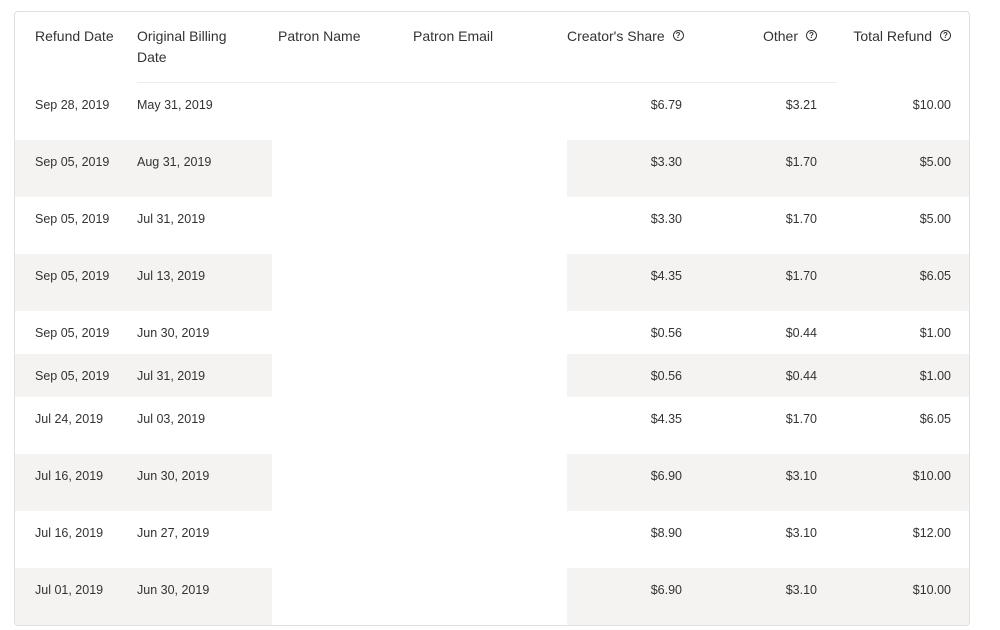  Describe the element at coordinates (666, 419) in the screenshot. I see `creators-share-value: $4.35` at that location.